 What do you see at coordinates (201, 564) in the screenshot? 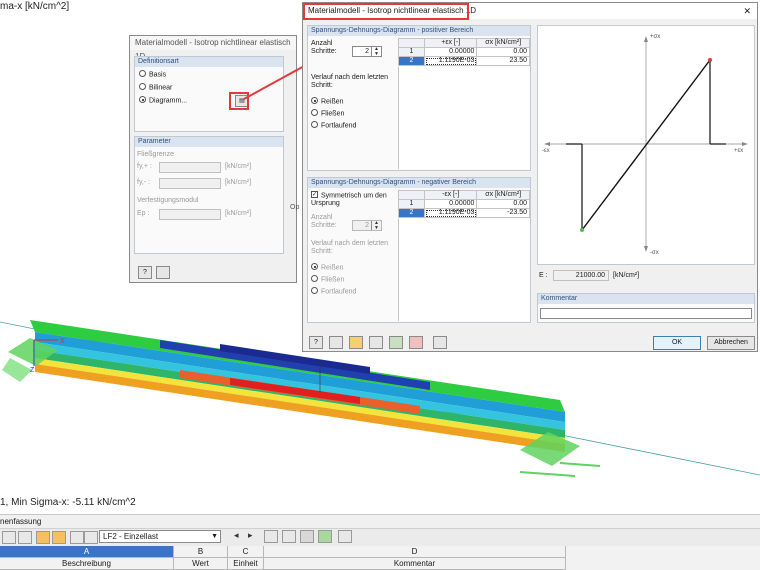
I see `col-name-b: Wert` at bounding box center [201, 564].